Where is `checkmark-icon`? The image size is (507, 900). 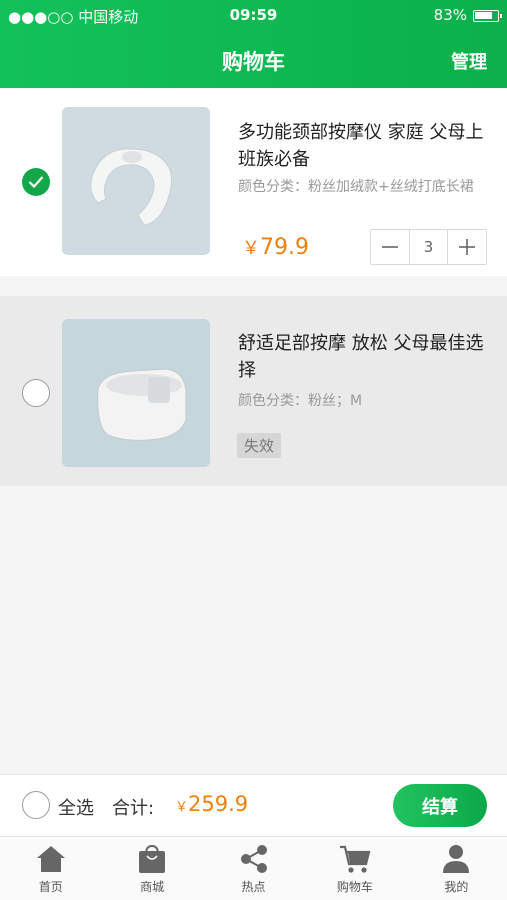
checkmark-icon is located at coordinates (36, 182).